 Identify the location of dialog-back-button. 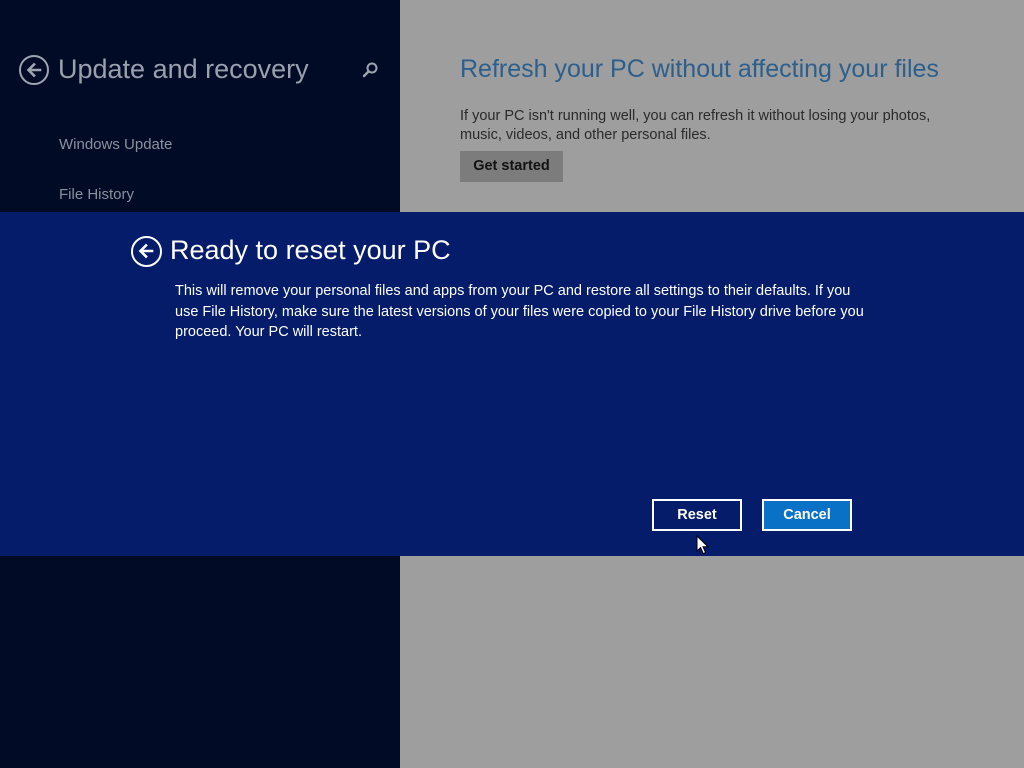
(146, 251).